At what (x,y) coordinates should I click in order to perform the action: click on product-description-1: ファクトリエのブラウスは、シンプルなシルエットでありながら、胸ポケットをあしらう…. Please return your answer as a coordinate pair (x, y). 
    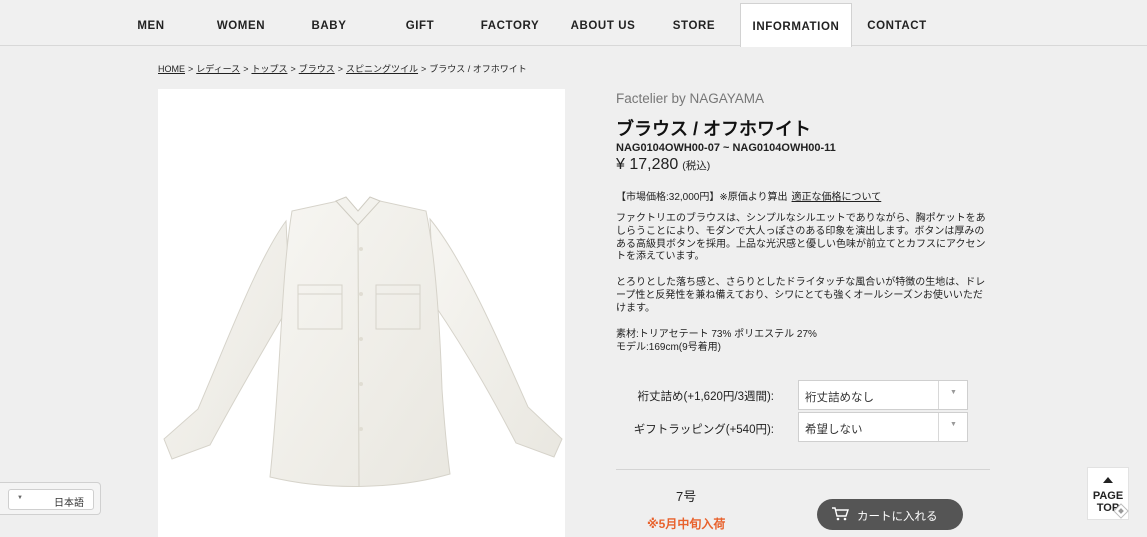
    Looking at the image, I should click on (801, 238).